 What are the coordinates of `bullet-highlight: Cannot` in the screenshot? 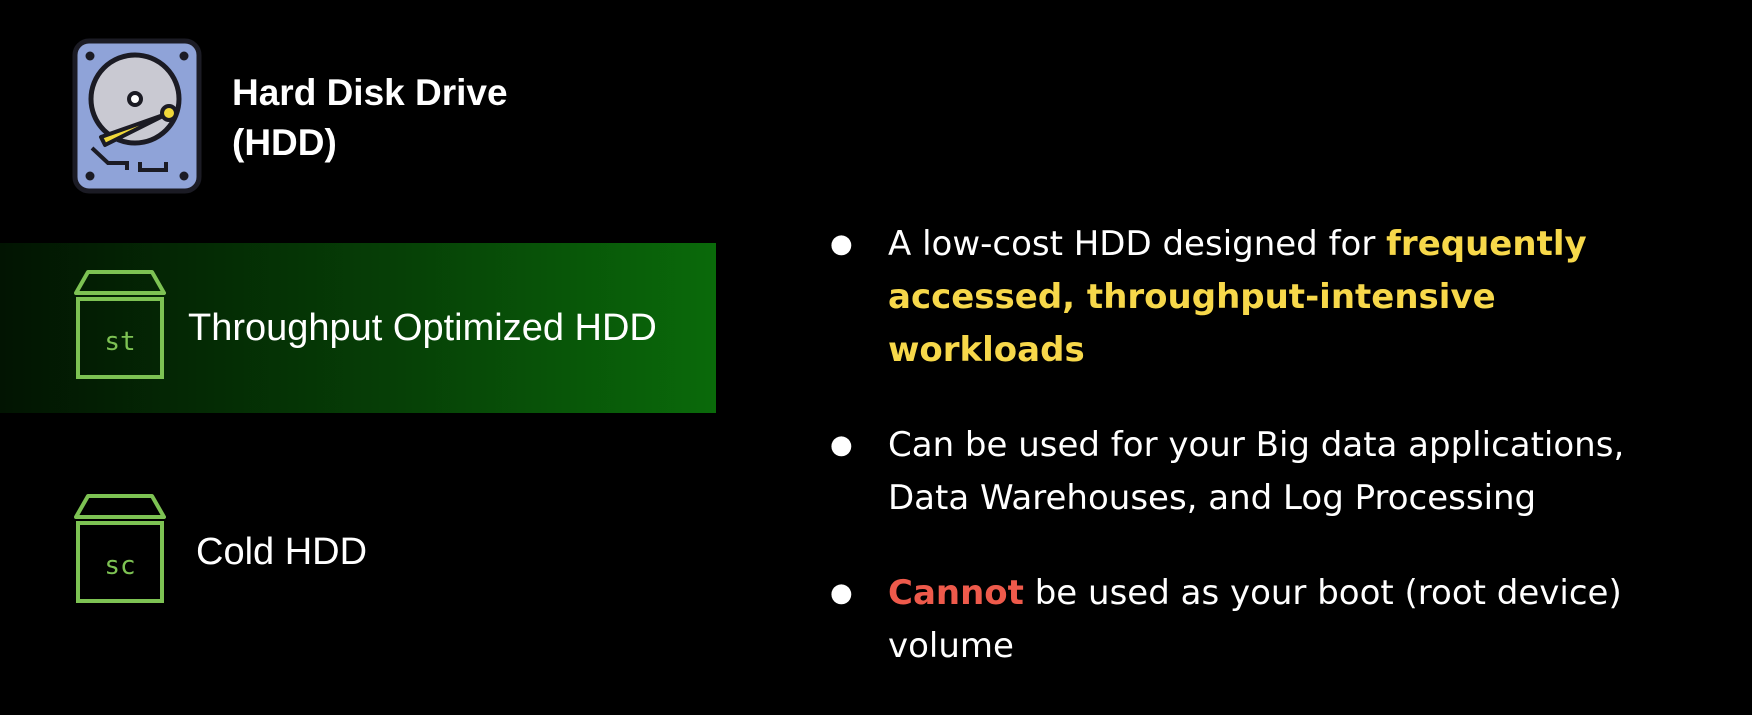 It's located at (956, 593).